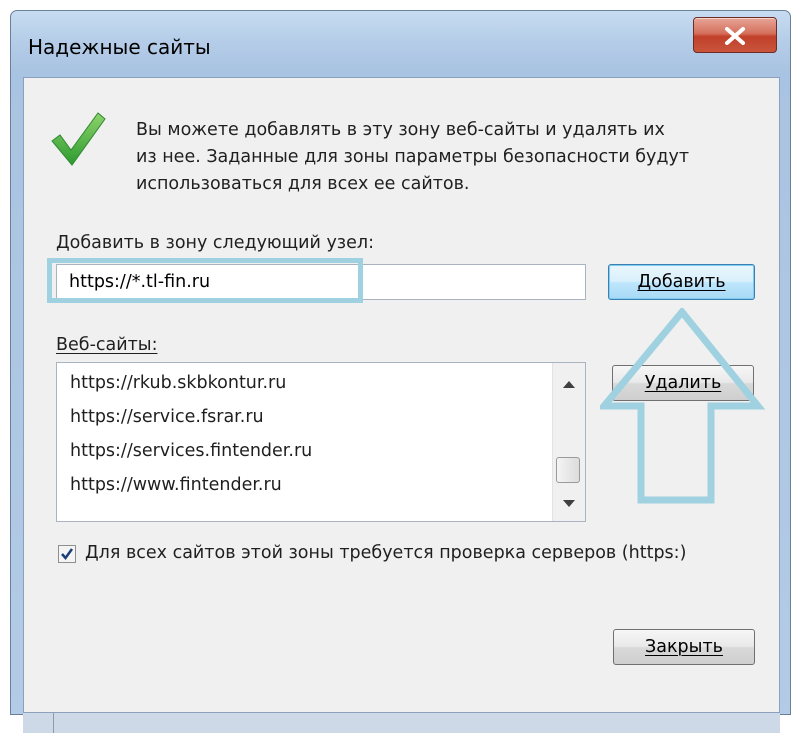  What do you see at coordinates (681, 282) in the screenshot?
I see `add-button: Добавить` at bounding box center [681, 282].